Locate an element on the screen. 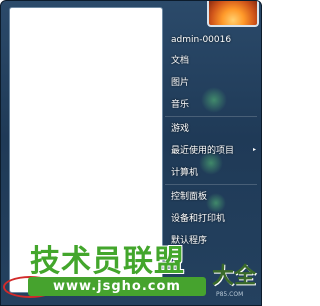  menu-item-music: 音乐 is located at coordinates (180, 105).